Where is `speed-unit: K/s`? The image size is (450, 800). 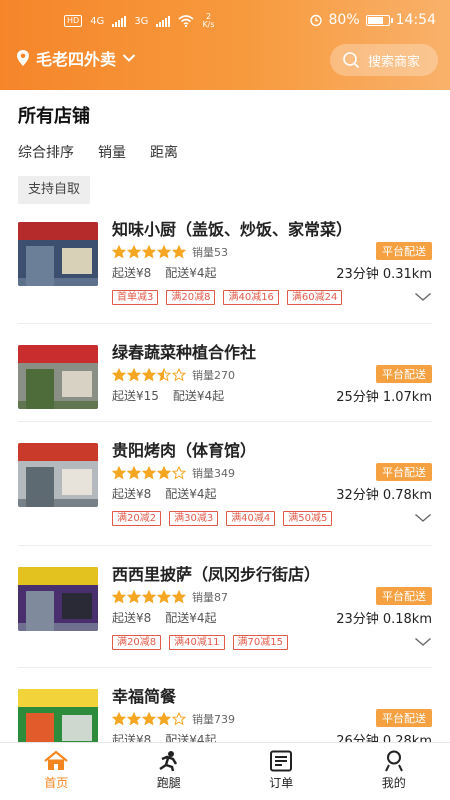
speed-unit: K/s is located at coordinates (208, 24).